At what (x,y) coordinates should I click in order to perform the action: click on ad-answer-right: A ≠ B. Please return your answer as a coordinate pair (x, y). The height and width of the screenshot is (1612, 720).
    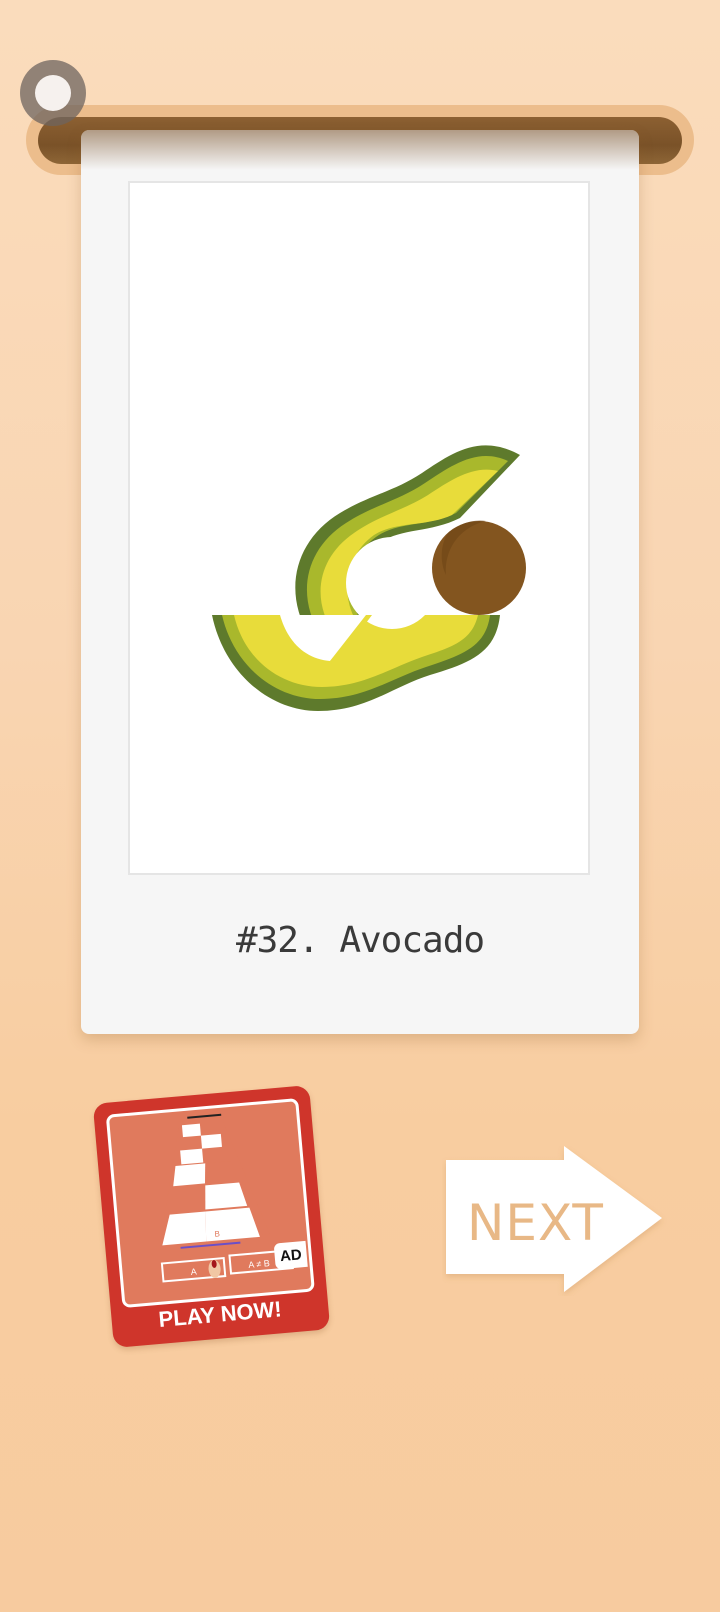
    Looking at the image, I should click on (259, 1264).